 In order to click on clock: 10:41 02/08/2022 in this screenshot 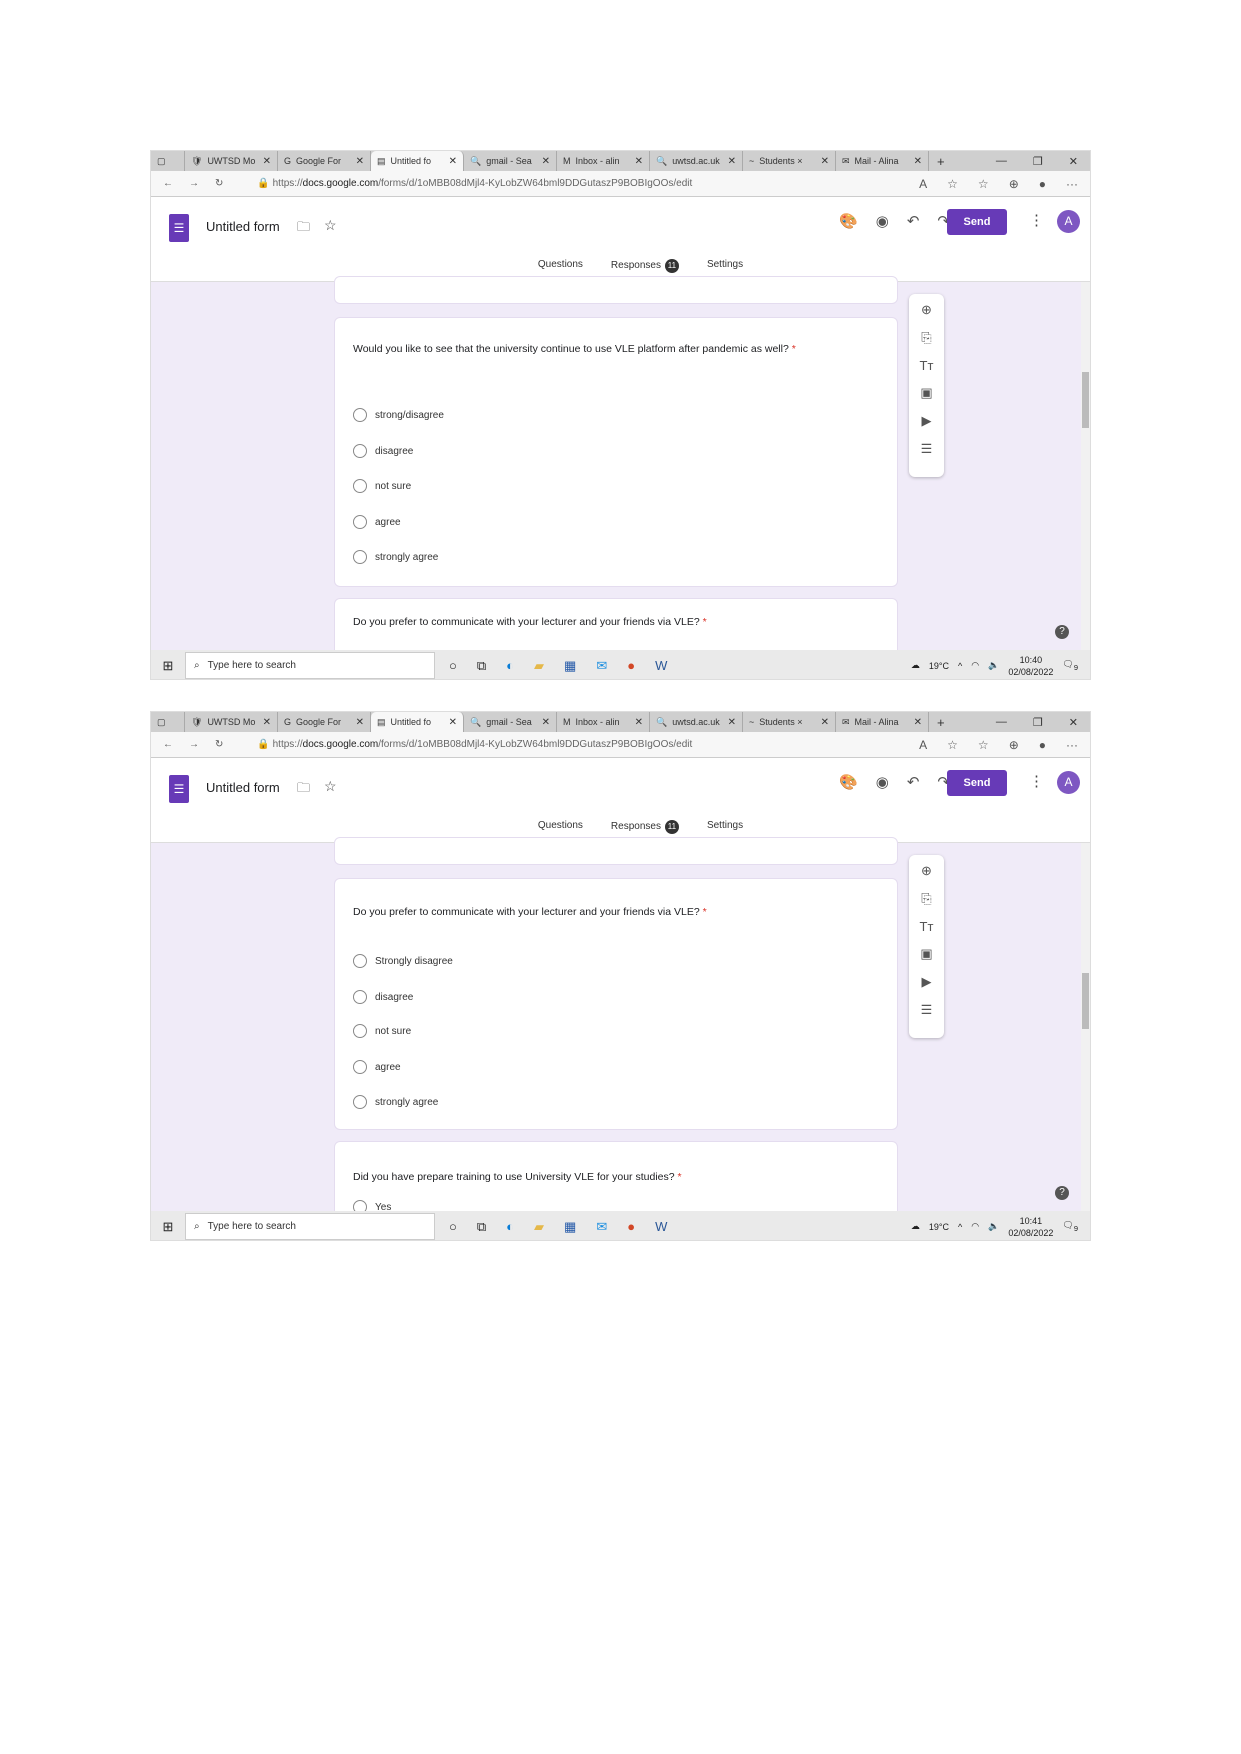, I will do `click(1030, 1227)`.